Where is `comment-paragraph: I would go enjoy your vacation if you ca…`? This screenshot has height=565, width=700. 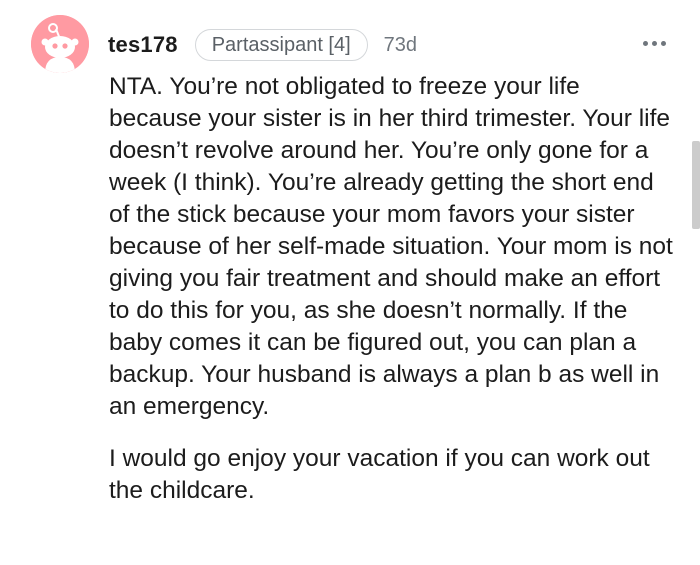 comment-paragraph: I would go enjoy your vacation if you ca… is located at coordinates (379, 474).